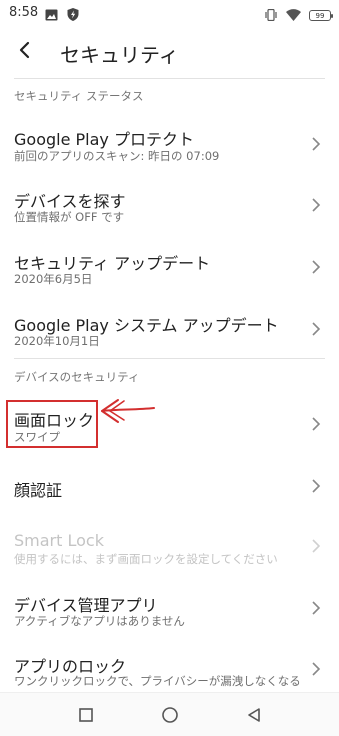 This screenshot has width=339, height=736. Describe the element at coordinates (79, 96) in the screenshot. I see `section-header-security-status: セキュリティ ステータス` at that location.